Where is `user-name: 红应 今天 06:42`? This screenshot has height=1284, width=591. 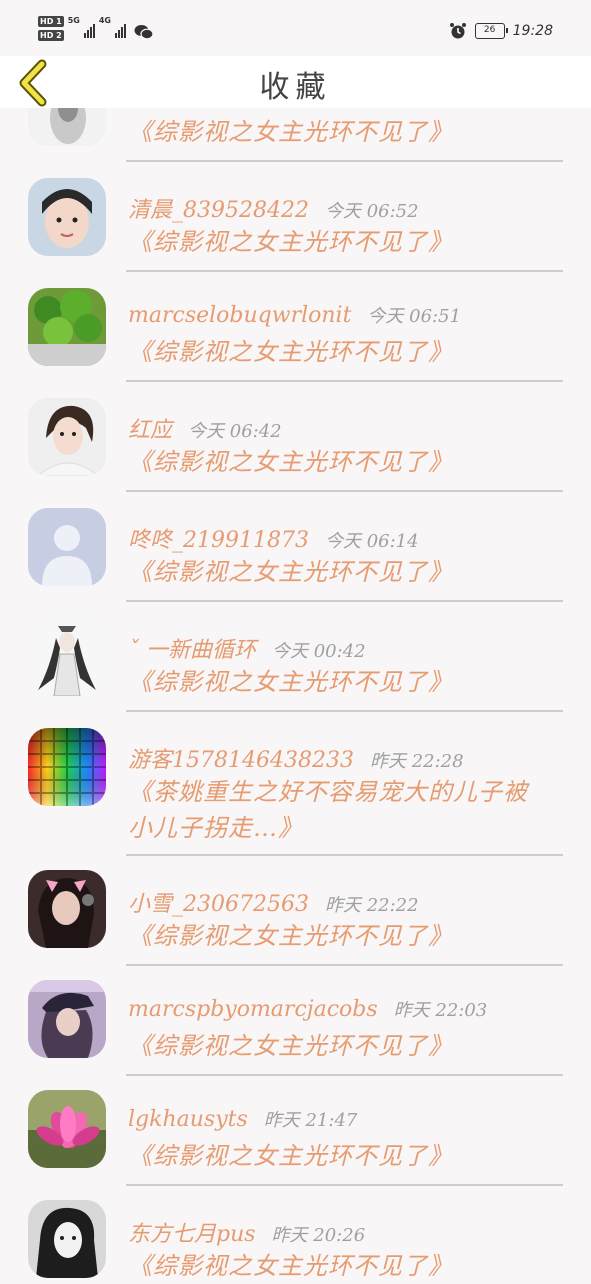 user-name: 红应 今天 06:42 is located at coordinates (205, 428).